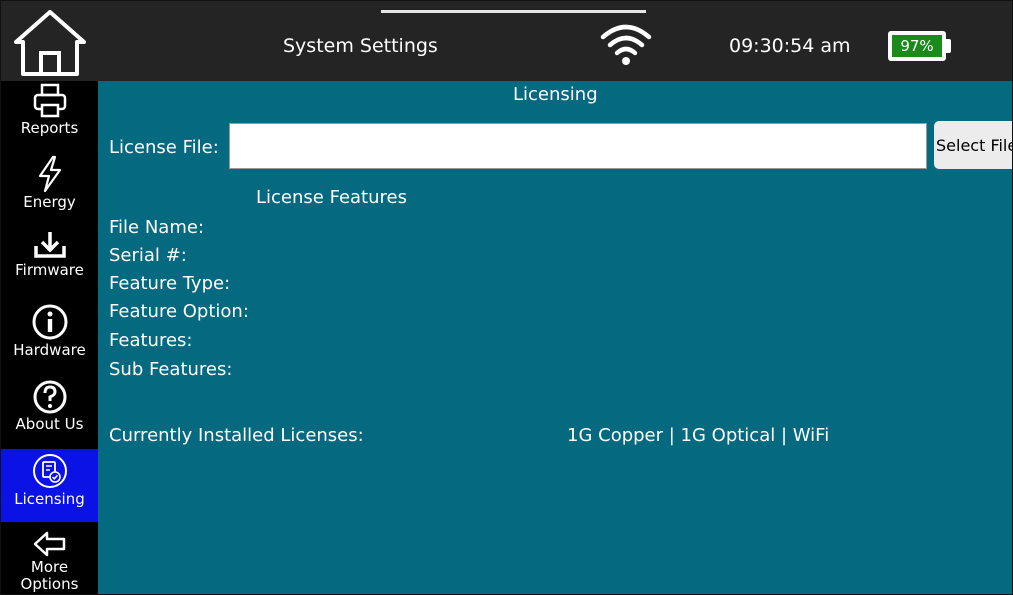 Image resolution: width=1013 pixels, height=595 pixels. I want to click on features-label: Features:, so click(151, 340).